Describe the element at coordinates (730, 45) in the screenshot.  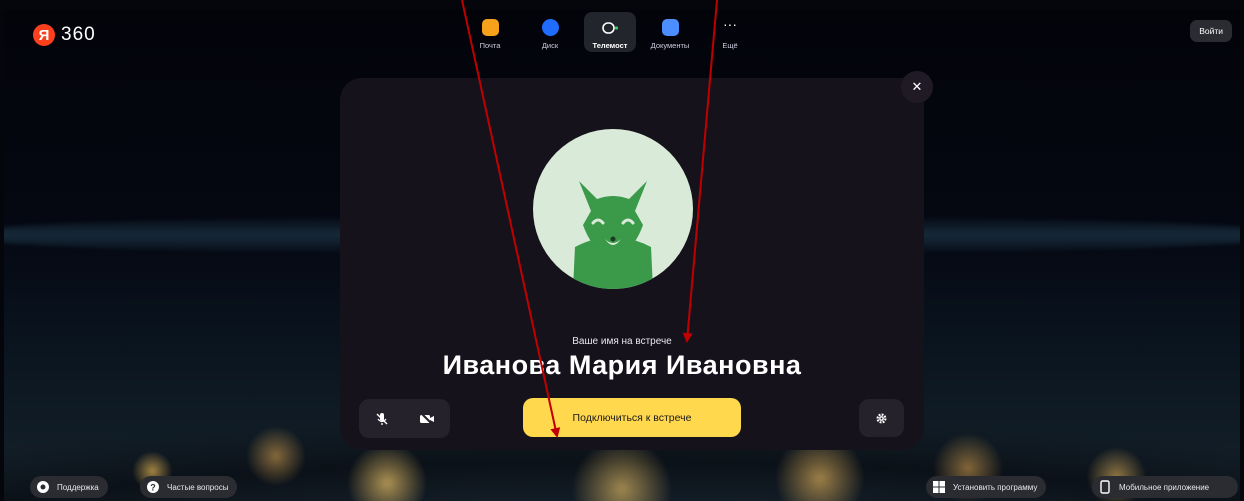
I see `nav-label: Ещё` at that location.